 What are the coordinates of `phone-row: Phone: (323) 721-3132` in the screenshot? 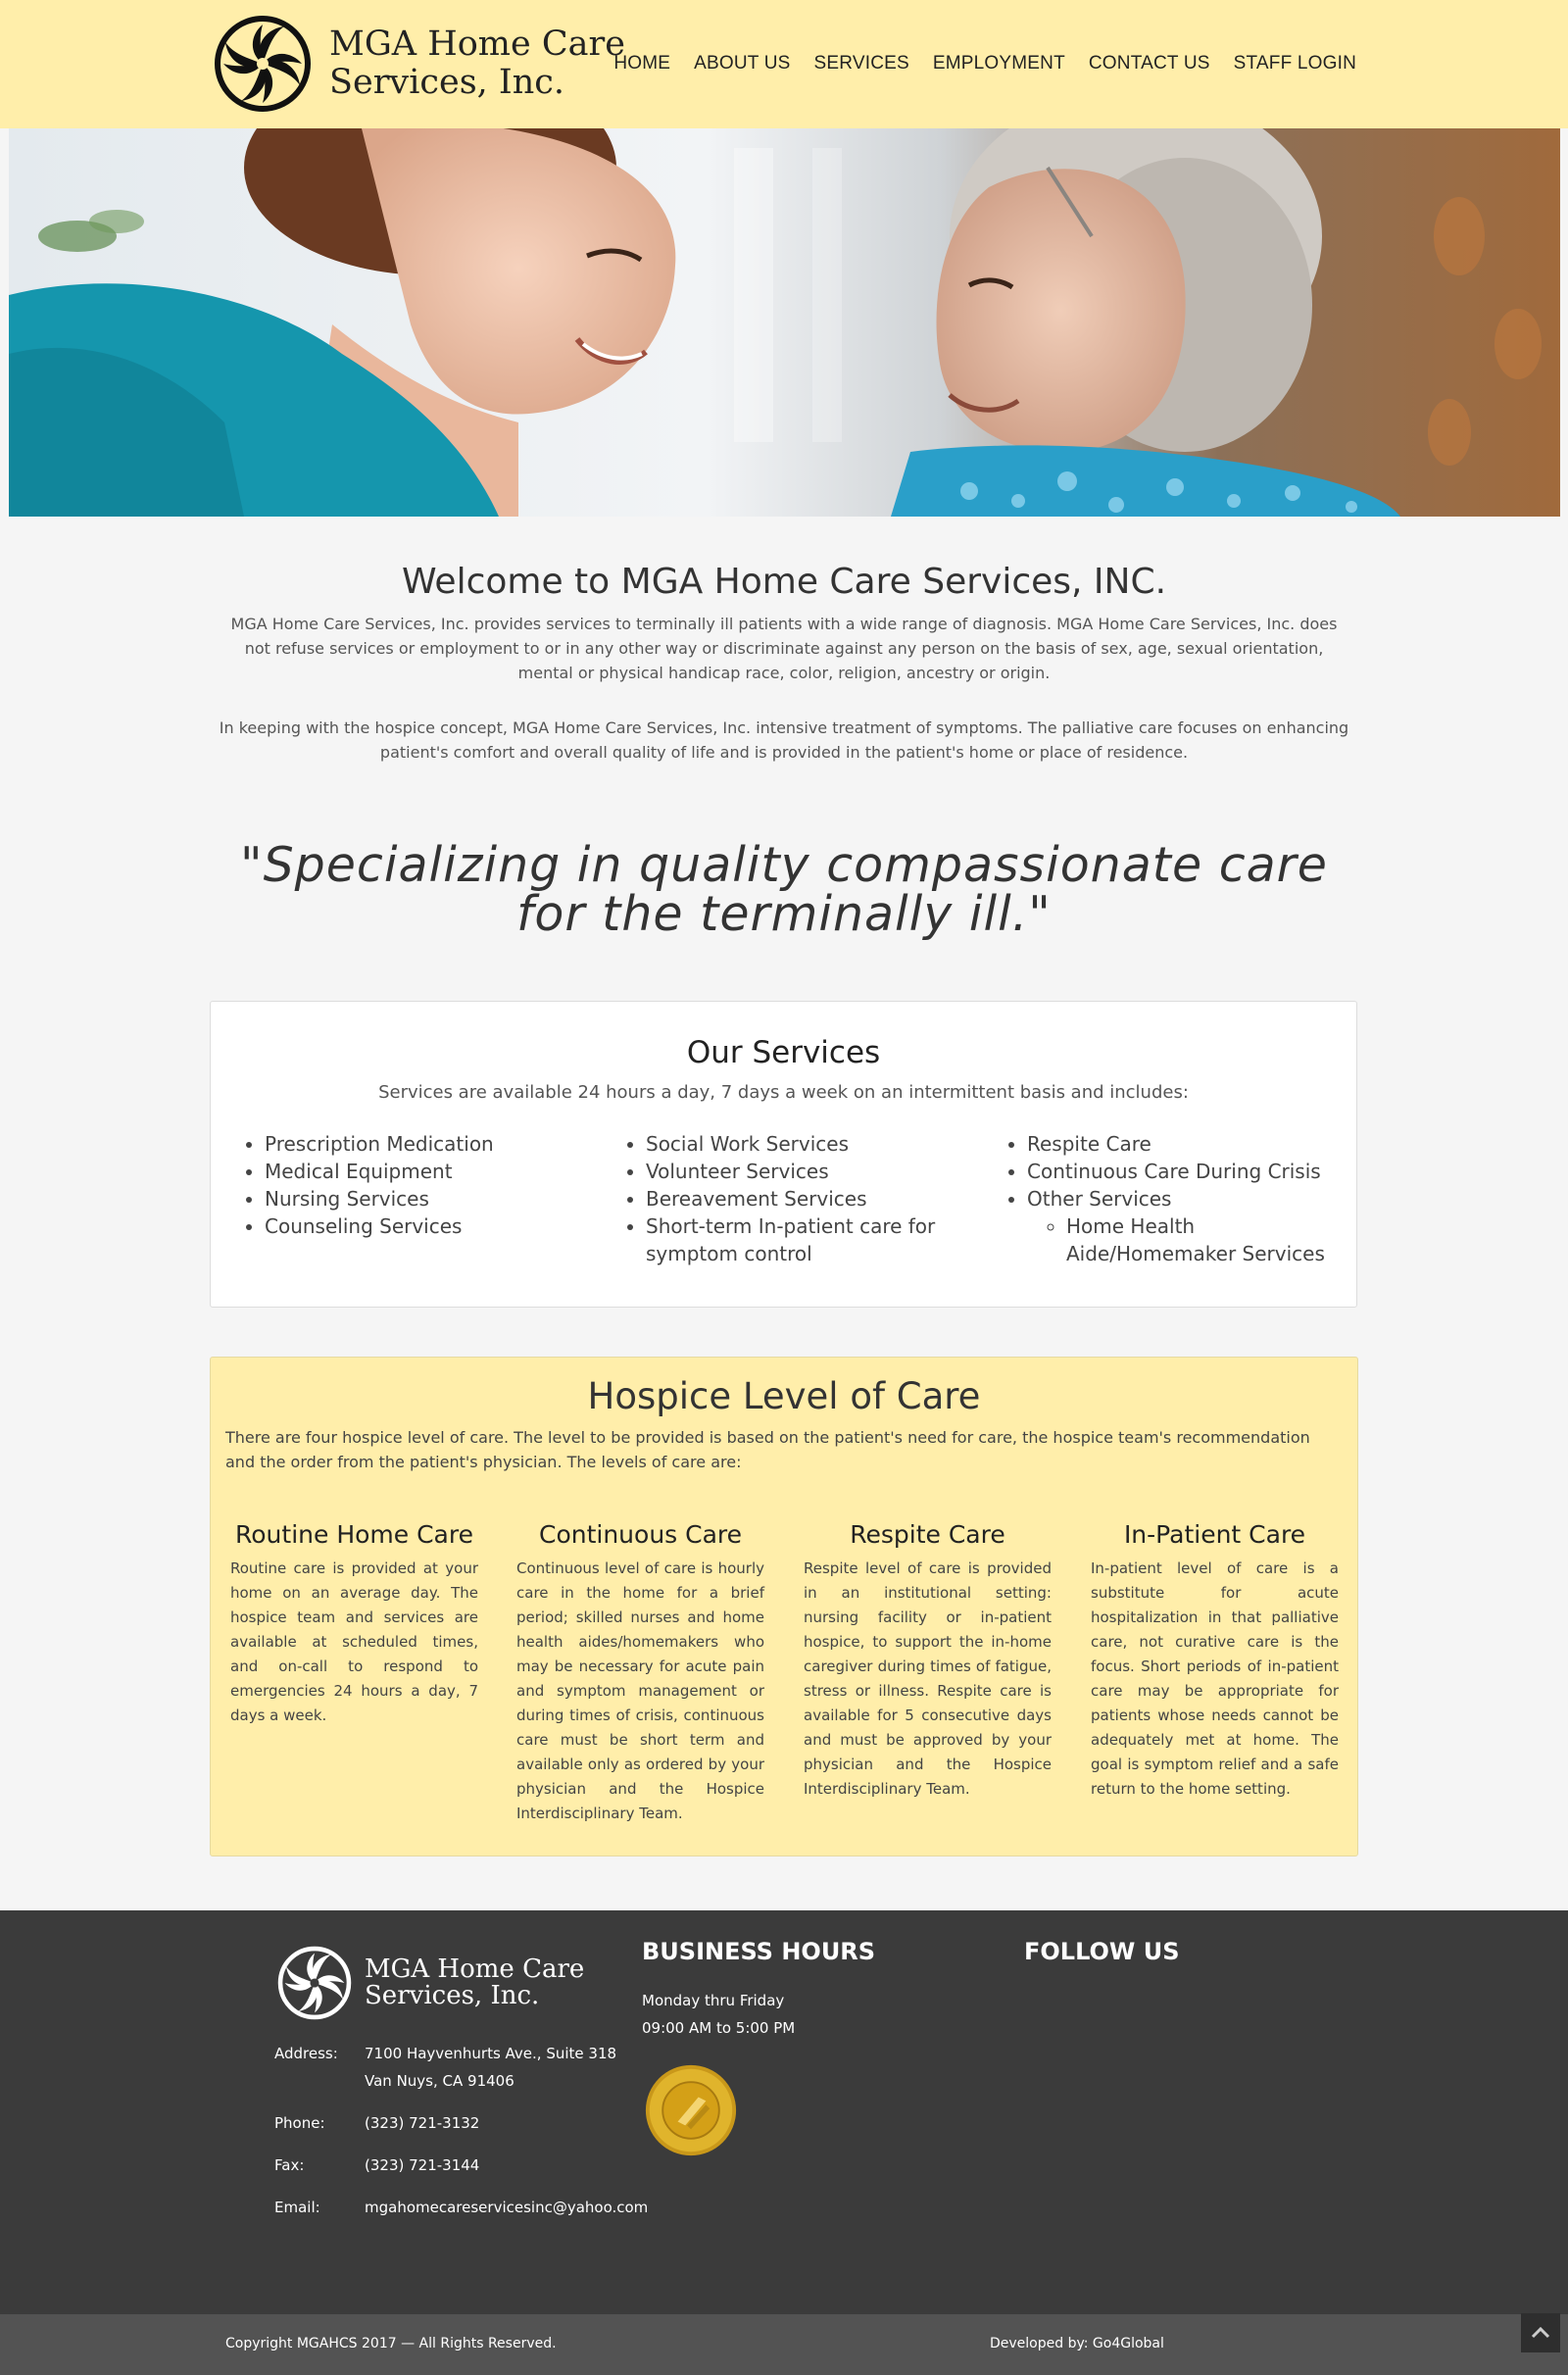 It's located at (451, 2123).